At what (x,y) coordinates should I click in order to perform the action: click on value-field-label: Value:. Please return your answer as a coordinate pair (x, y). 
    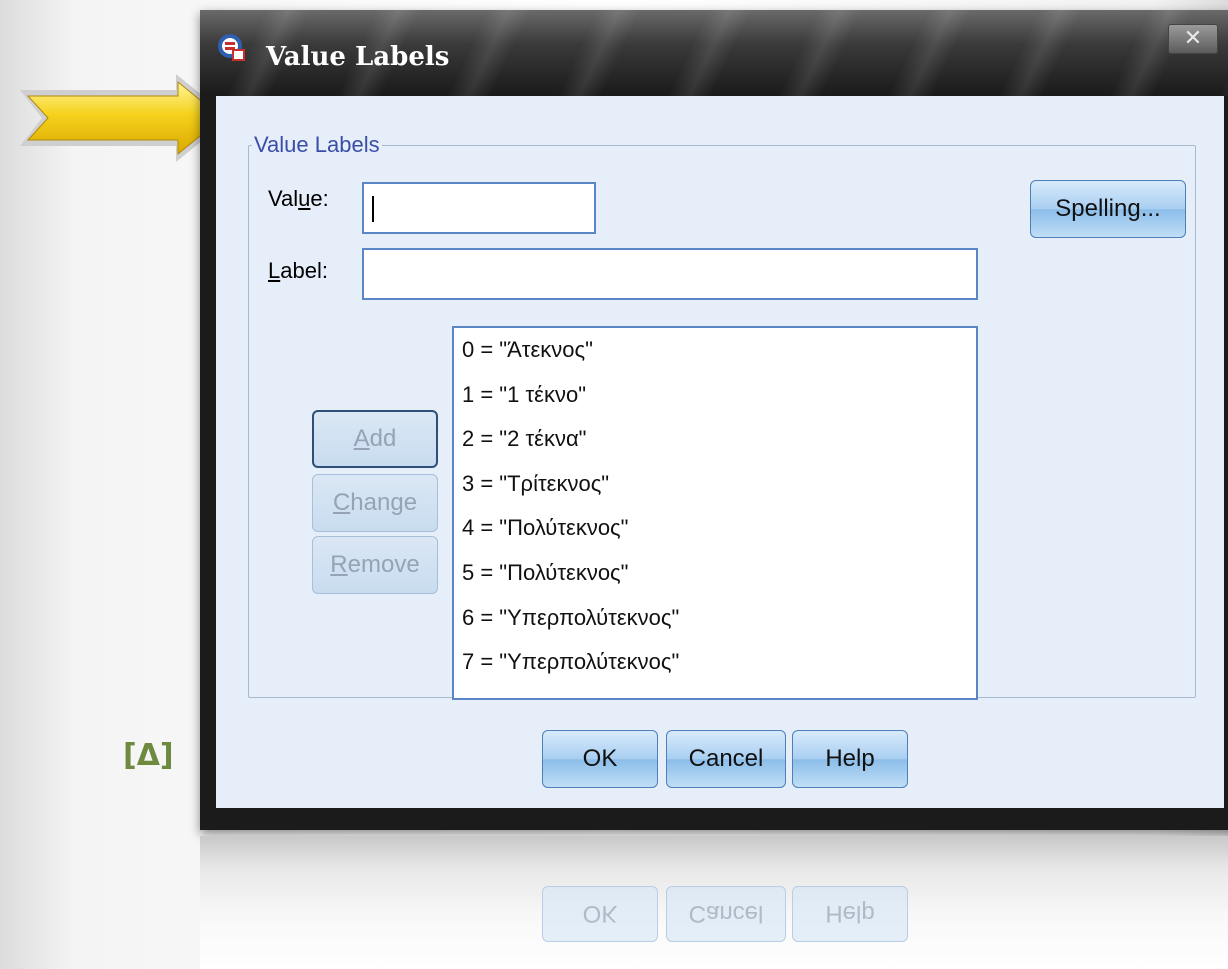
    Looking at the image, I should click on (298, 198).